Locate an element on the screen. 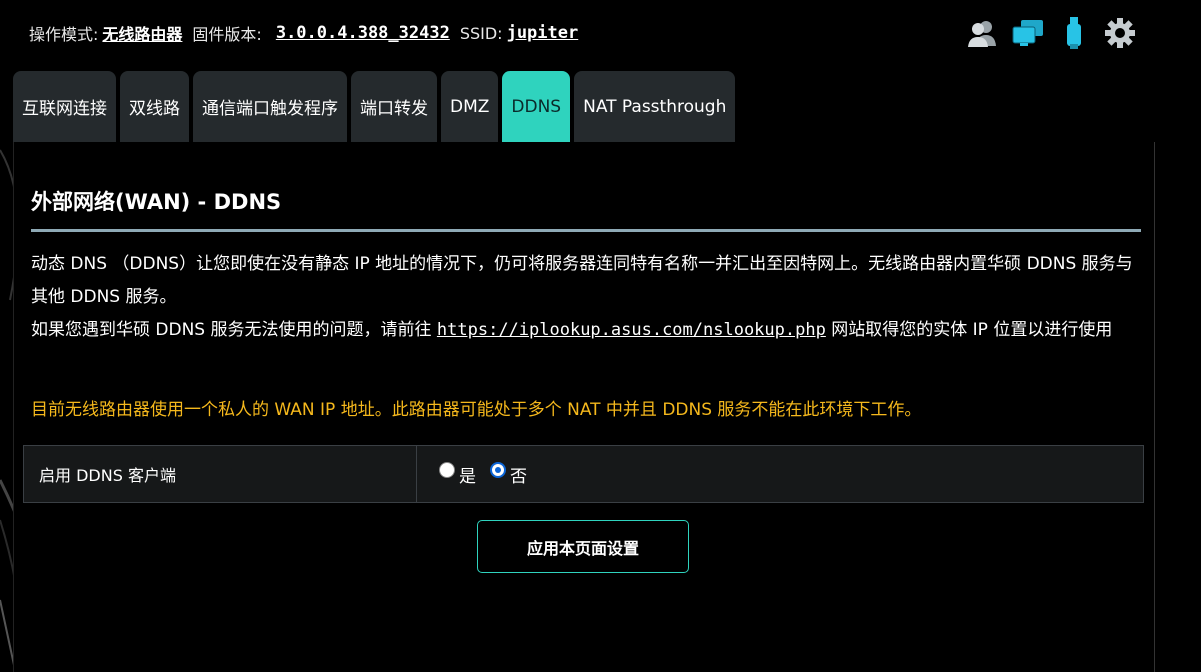  mode-value: 无线路由器 is located at coordinates (142, 33).